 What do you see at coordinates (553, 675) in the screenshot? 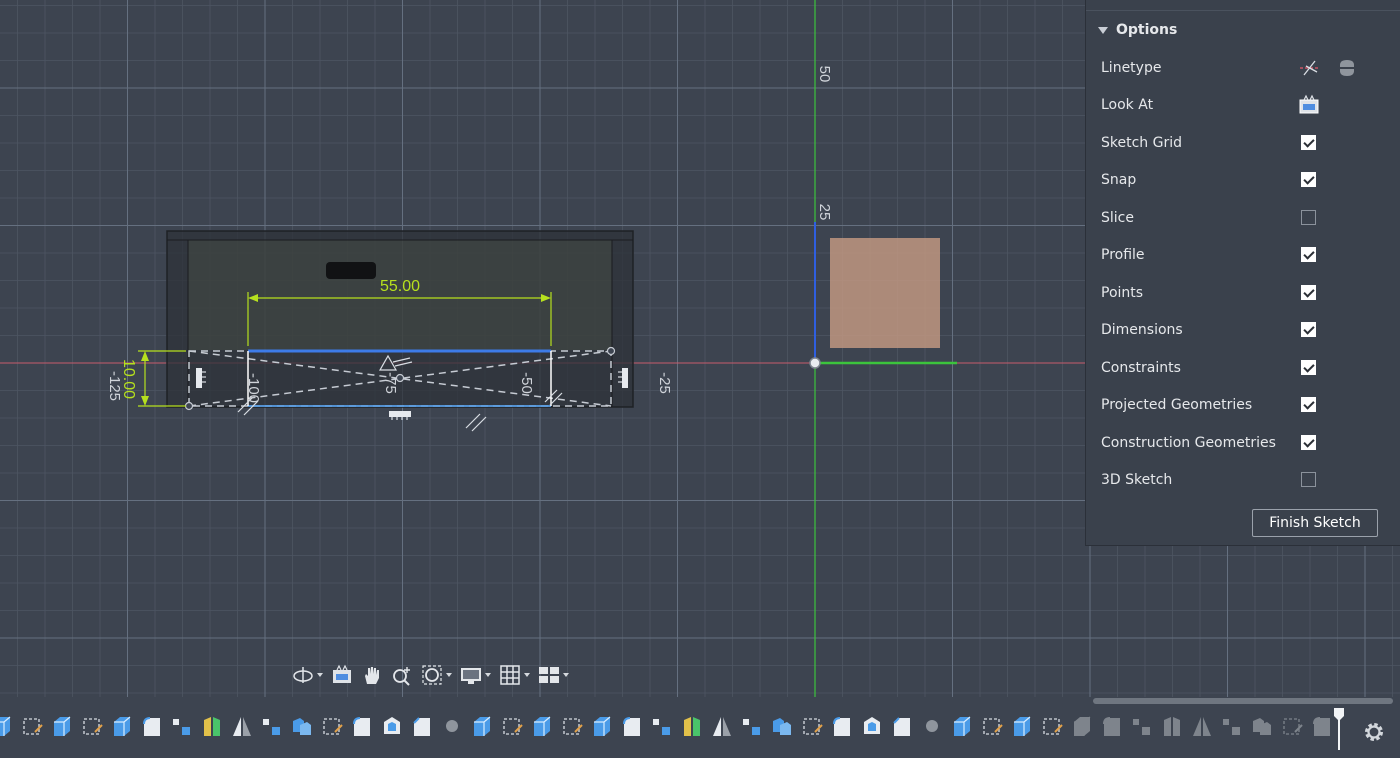
I see `viewports-button` at bounding box center [553, 675].